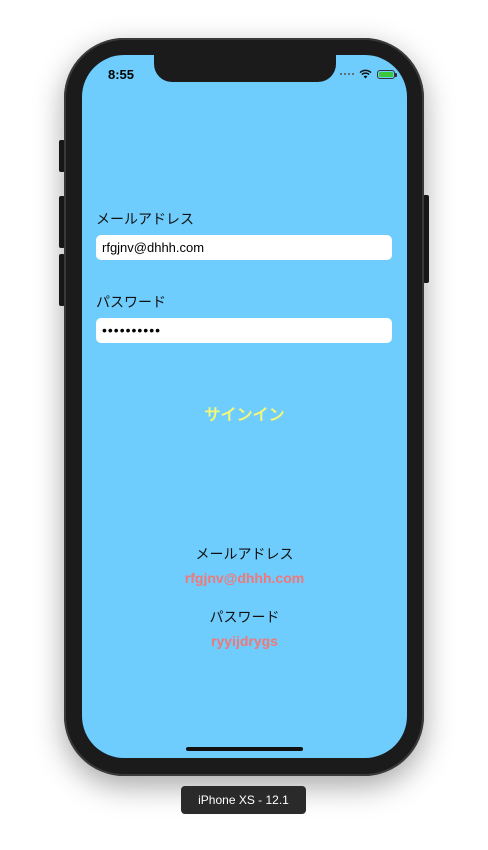  Describe the element at coordinates (244, 641) in the screenshot. I see `result-password-value: ryyijdrygs` at that location.